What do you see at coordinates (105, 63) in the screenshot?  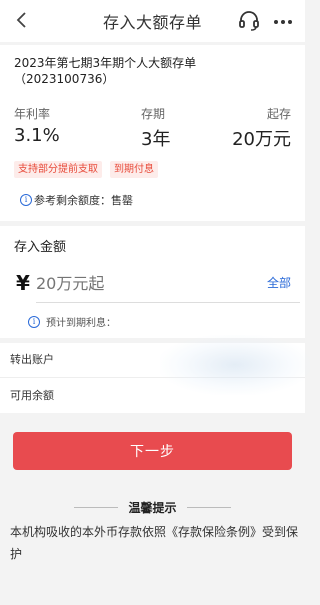 I see `product-name: 2023年第七期3年期个人大额存单` at bounding box center [105, 63].